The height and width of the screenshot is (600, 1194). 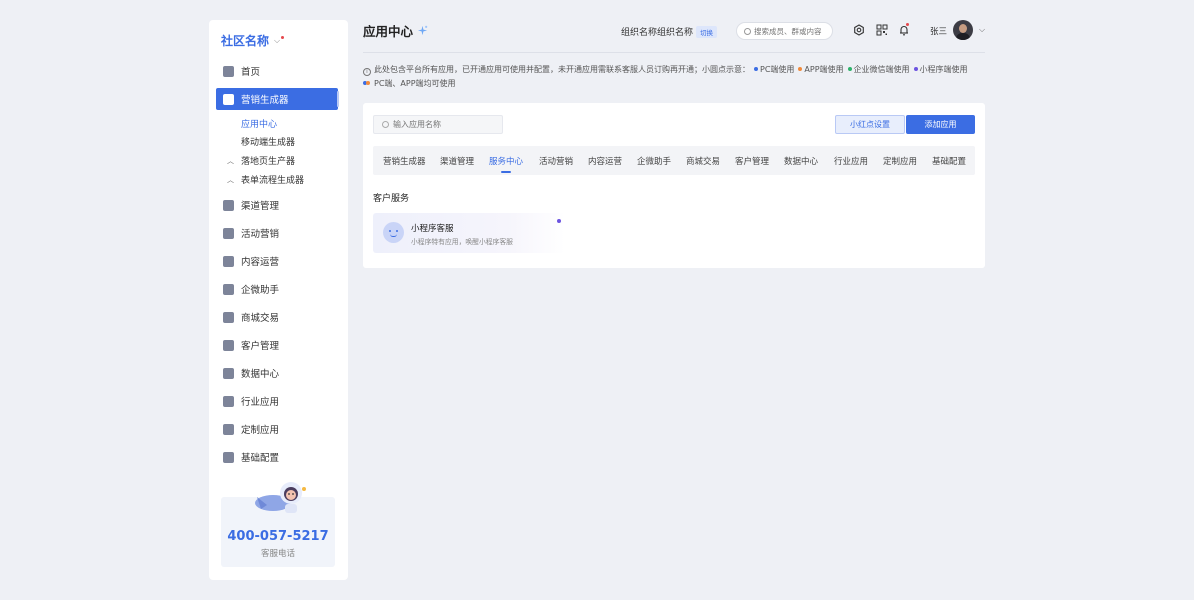 I want to click on sidebar-item-label: 营销生成器, so click(x=265, y=100).